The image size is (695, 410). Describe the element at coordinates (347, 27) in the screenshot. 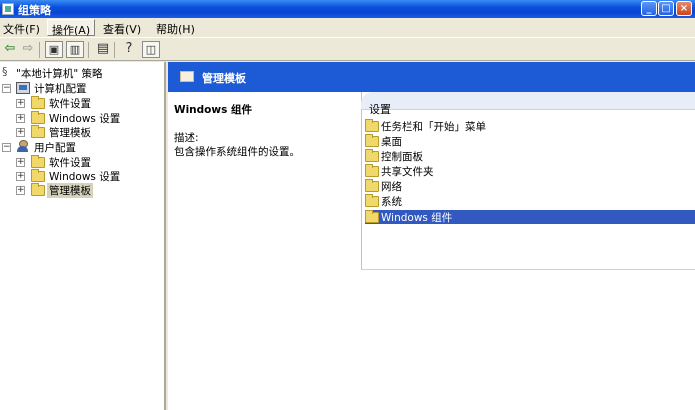

I see `menu-bar: 文件(F) 操作(A) 查看(V) 帮助(H)` at that location.